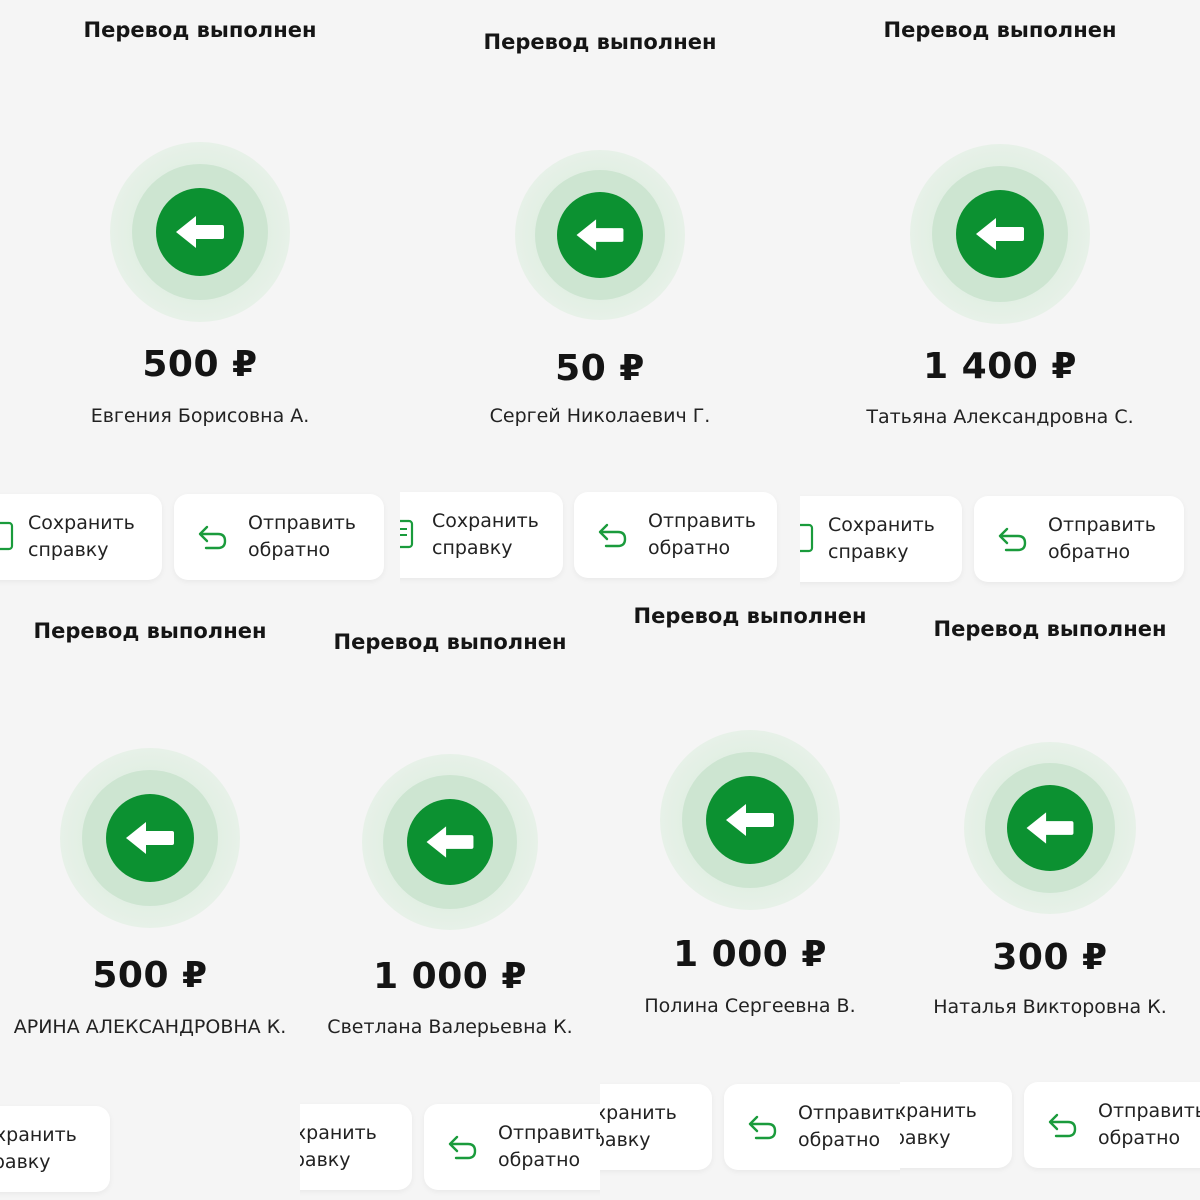 The image size is (1200, 1200). I want to click on recipient-name: Татьяна Александровна С., so click(1000, 417).